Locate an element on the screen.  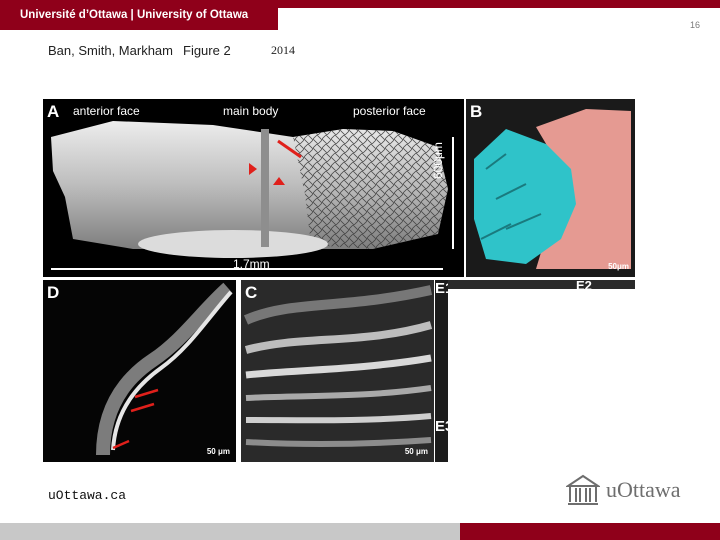
panel-d: D 50 μm is located at coordinates (139, 371).